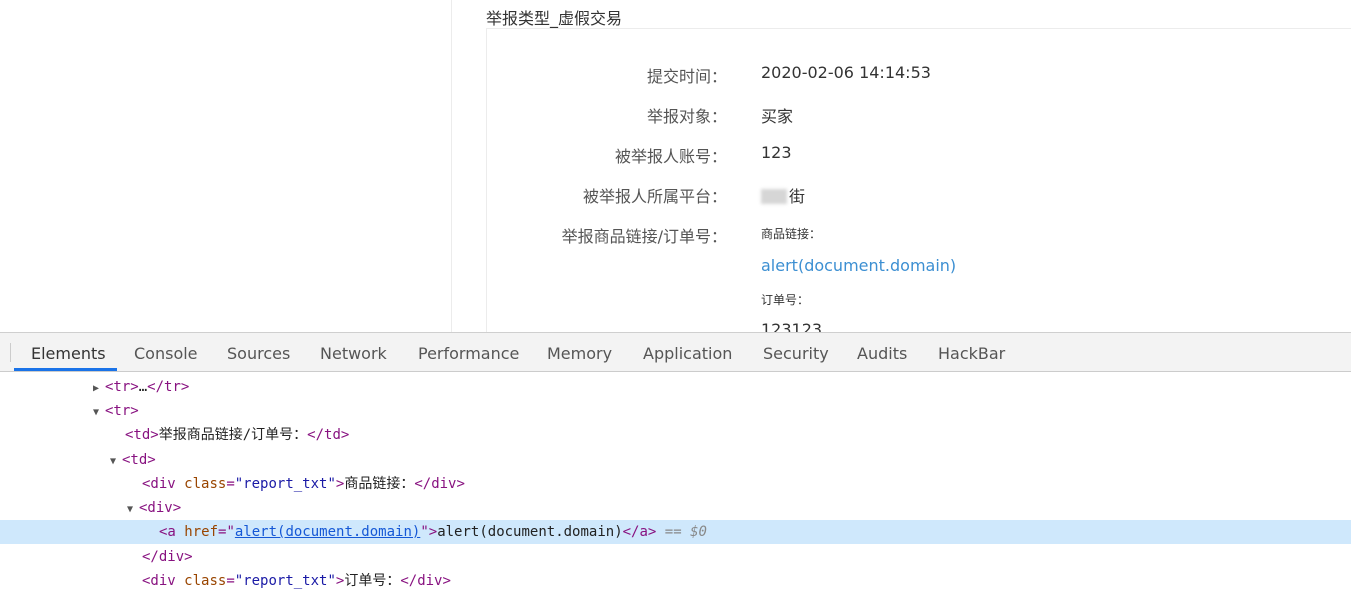  What do you see at coordinates (353, 353) in the screenshot?
I see `tab-network: Network` at bounding box center [353, 353].